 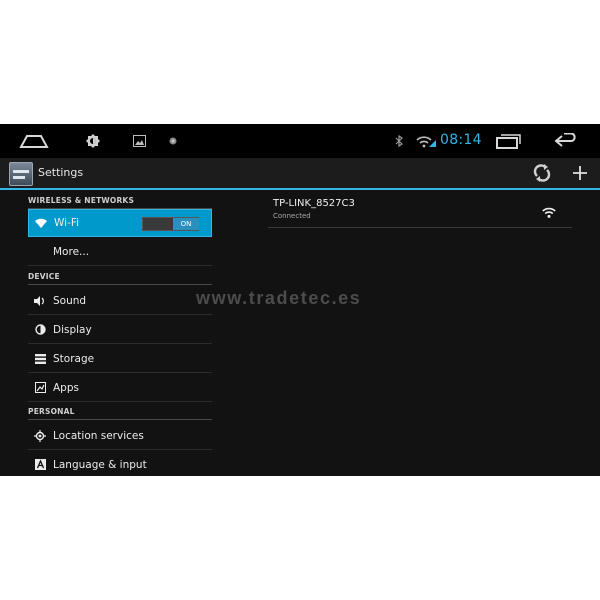 What do you see at coordinates (420, 212) in the screenshot?
I see `wifi-network-item: TP-LINK_8527C3 Connected` at bounding box center [420, 212].